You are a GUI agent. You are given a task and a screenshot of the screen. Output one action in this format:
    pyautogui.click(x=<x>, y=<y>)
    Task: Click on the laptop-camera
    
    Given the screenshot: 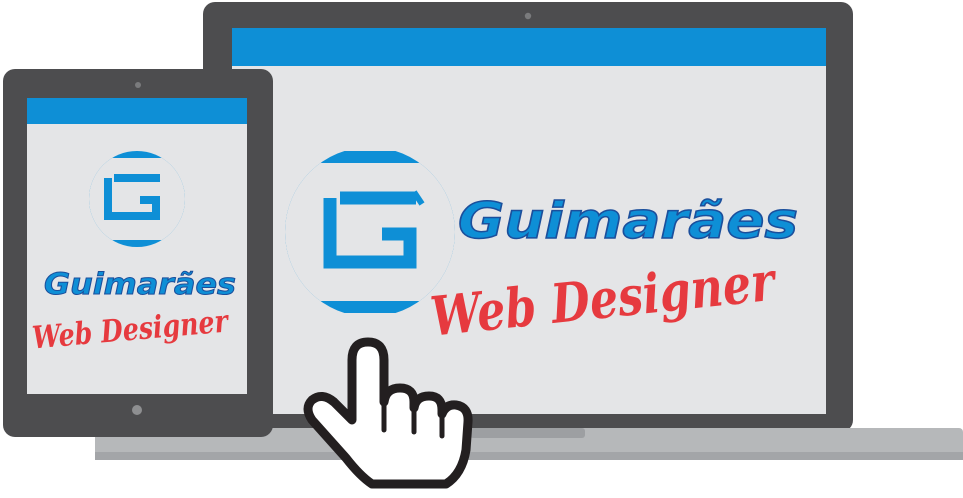 What is the action you would take?
    pyautogui.click(x=528, y=16)
    